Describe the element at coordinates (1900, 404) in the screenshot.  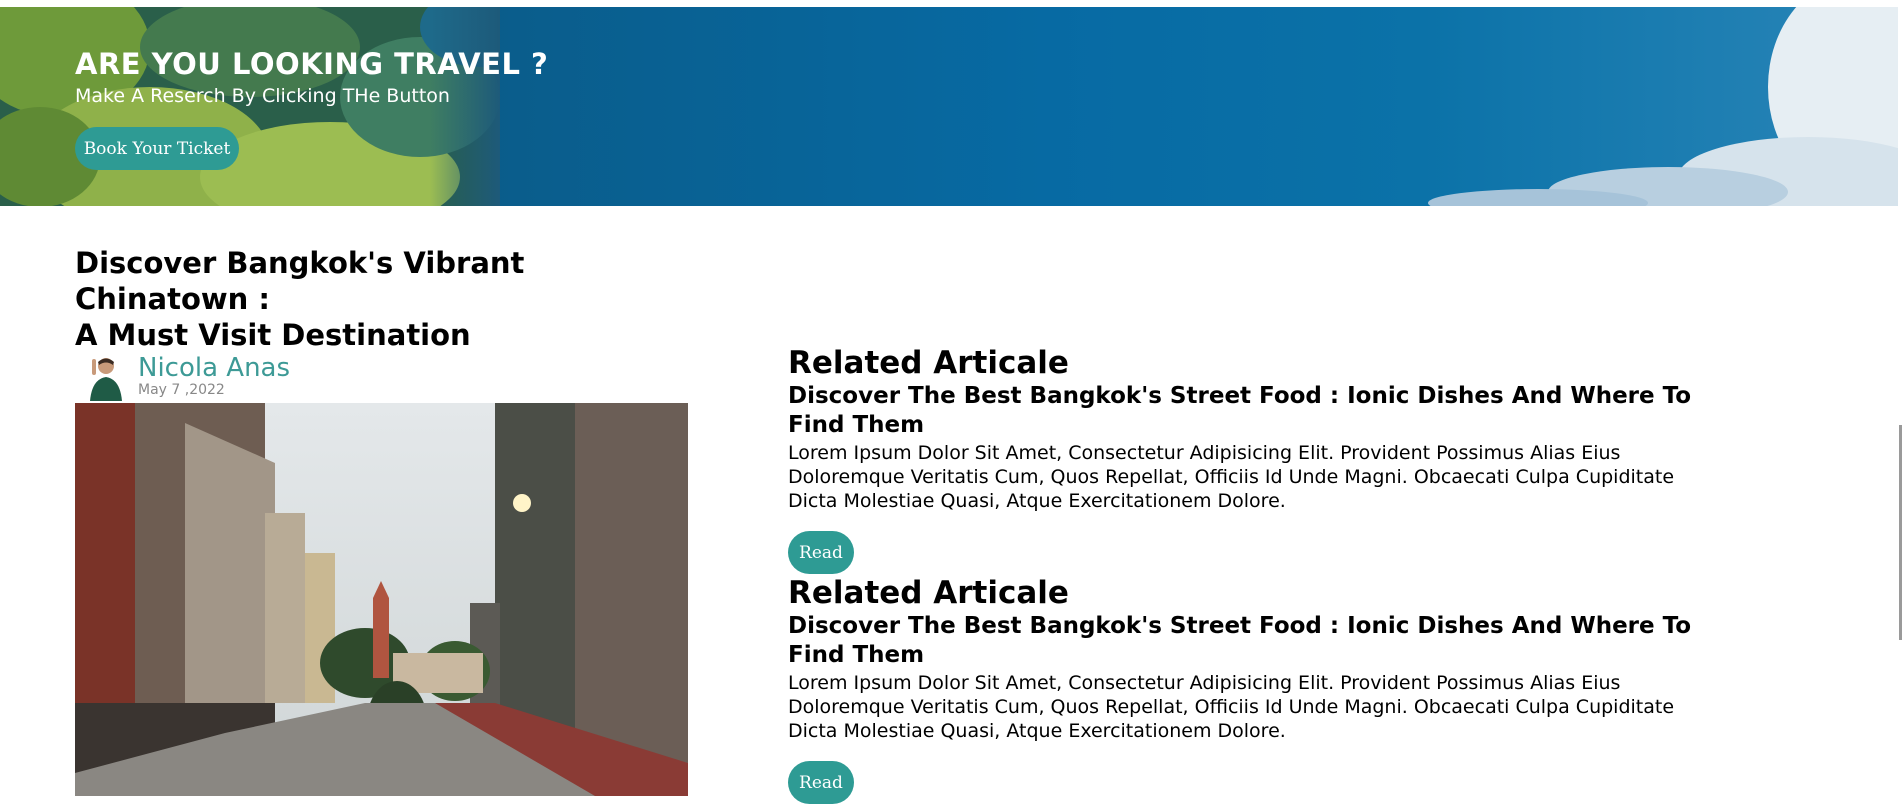
I see `scrollbar-track` at that location.